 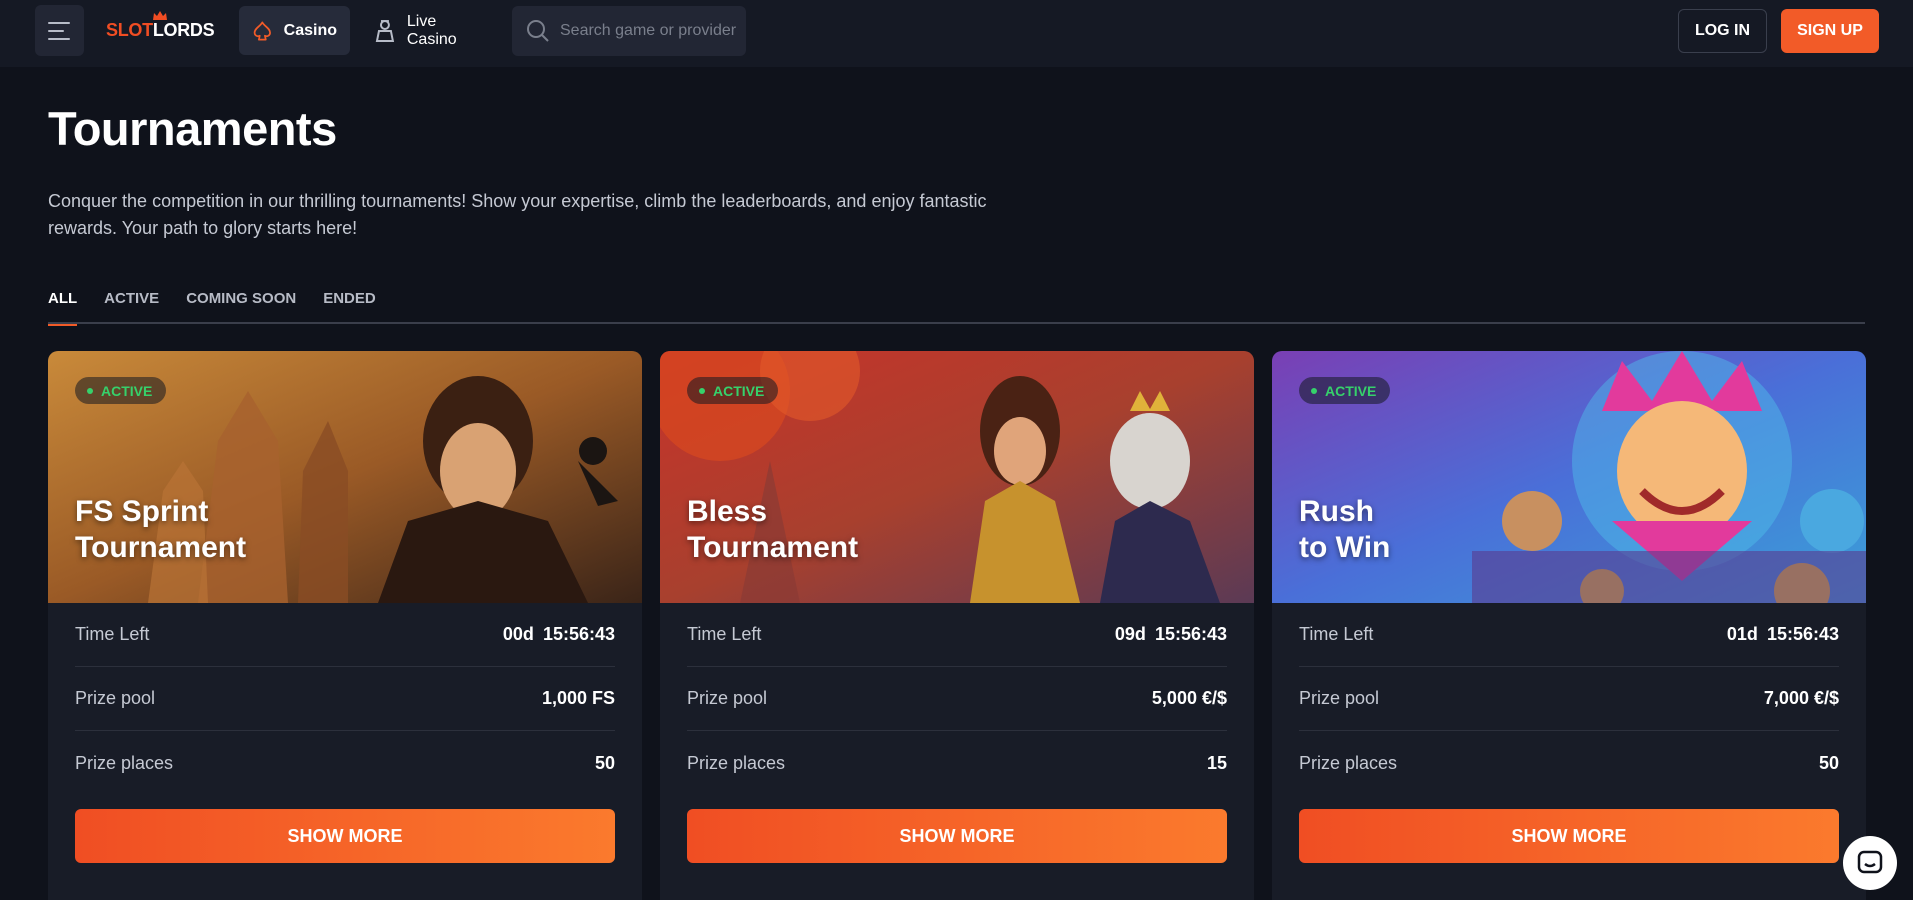 I want to click on tab-active: ACTIVE, so click(x=131, y=304).